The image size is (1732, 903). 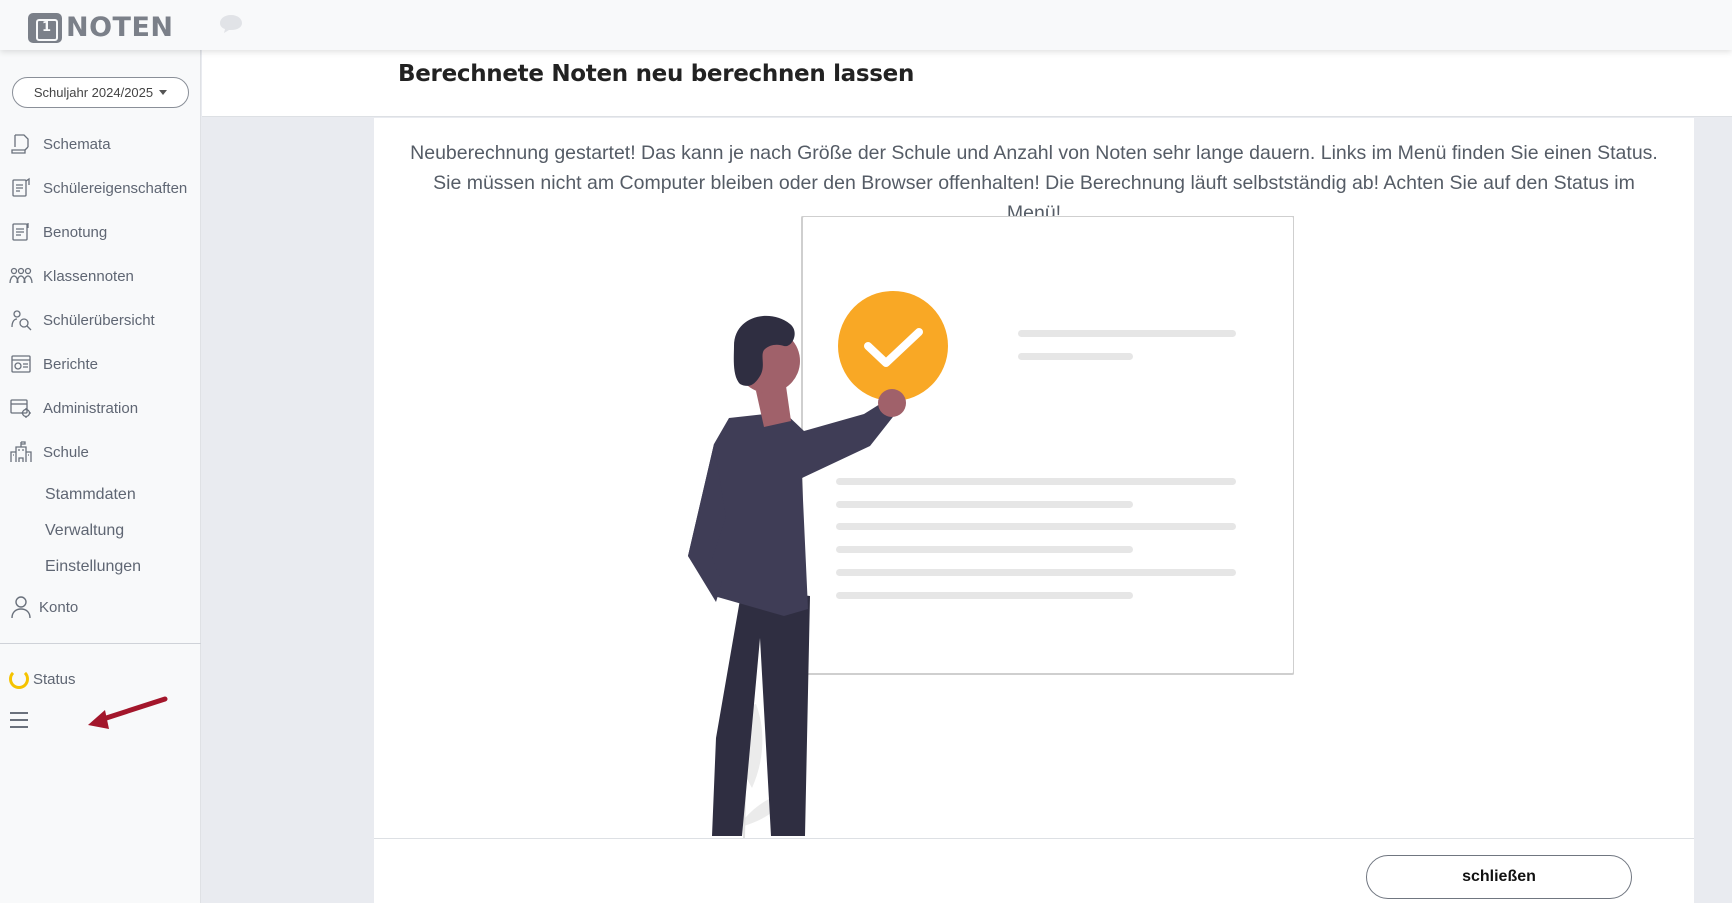 I want to click on sidebar-item-status: Status, so click(x=42, y=679).